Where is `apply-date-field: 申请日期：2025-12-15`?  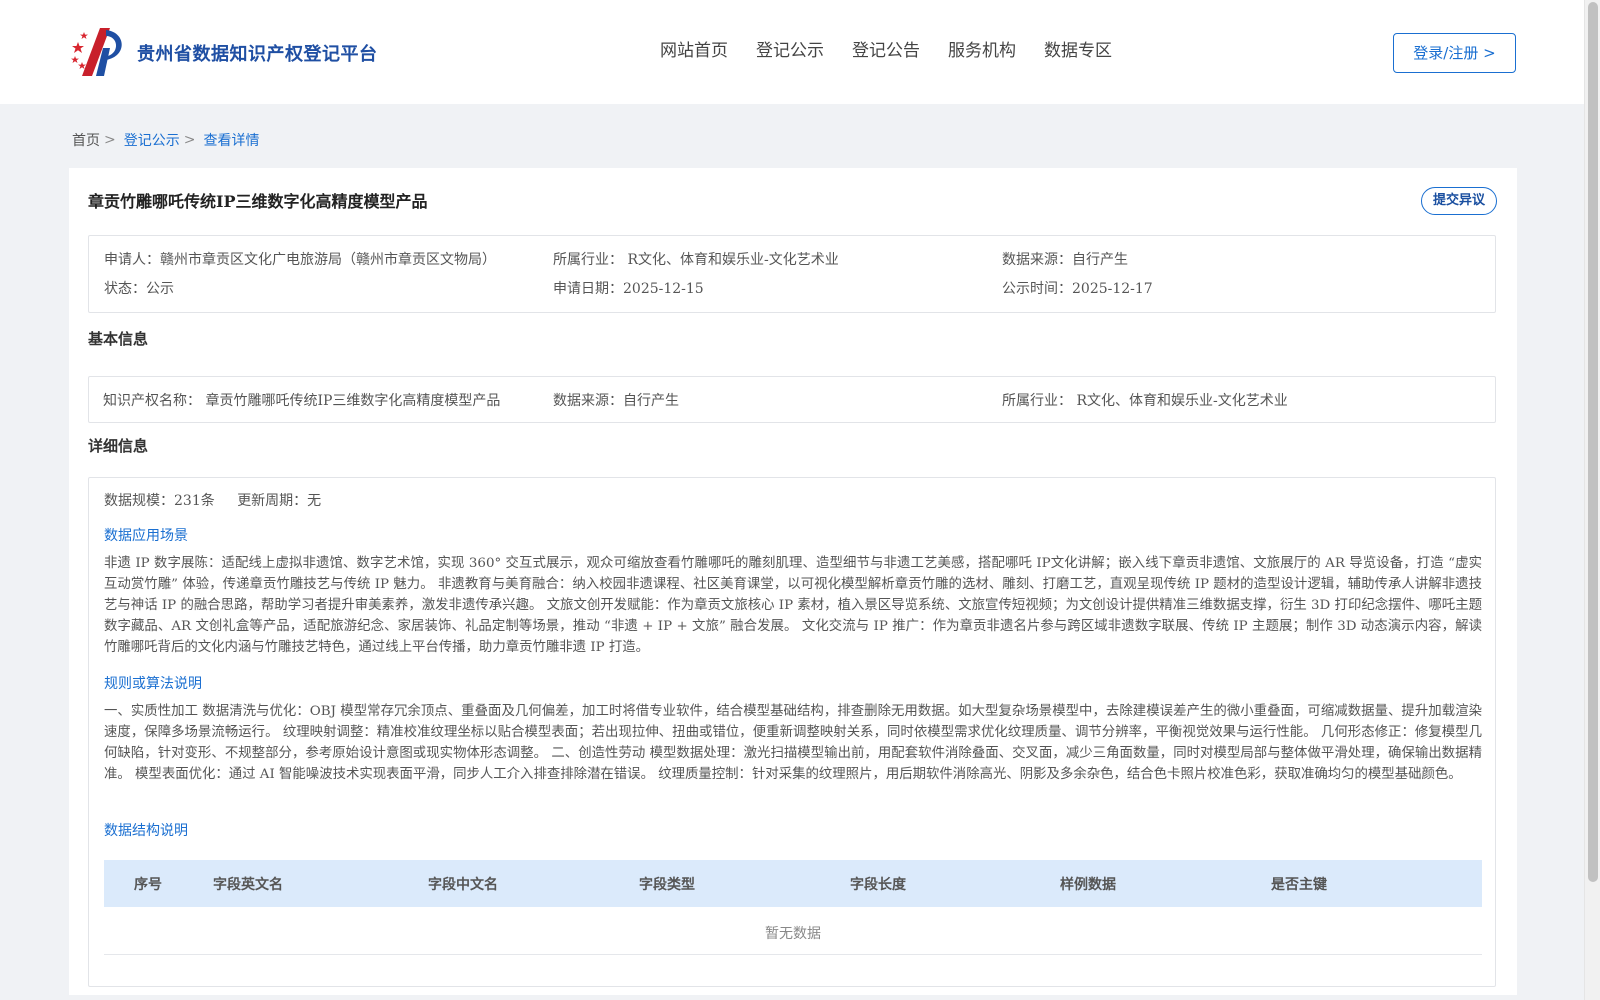
apply-date-field: 申请日期：2025-12-15 is located at coordinates (628, 289).